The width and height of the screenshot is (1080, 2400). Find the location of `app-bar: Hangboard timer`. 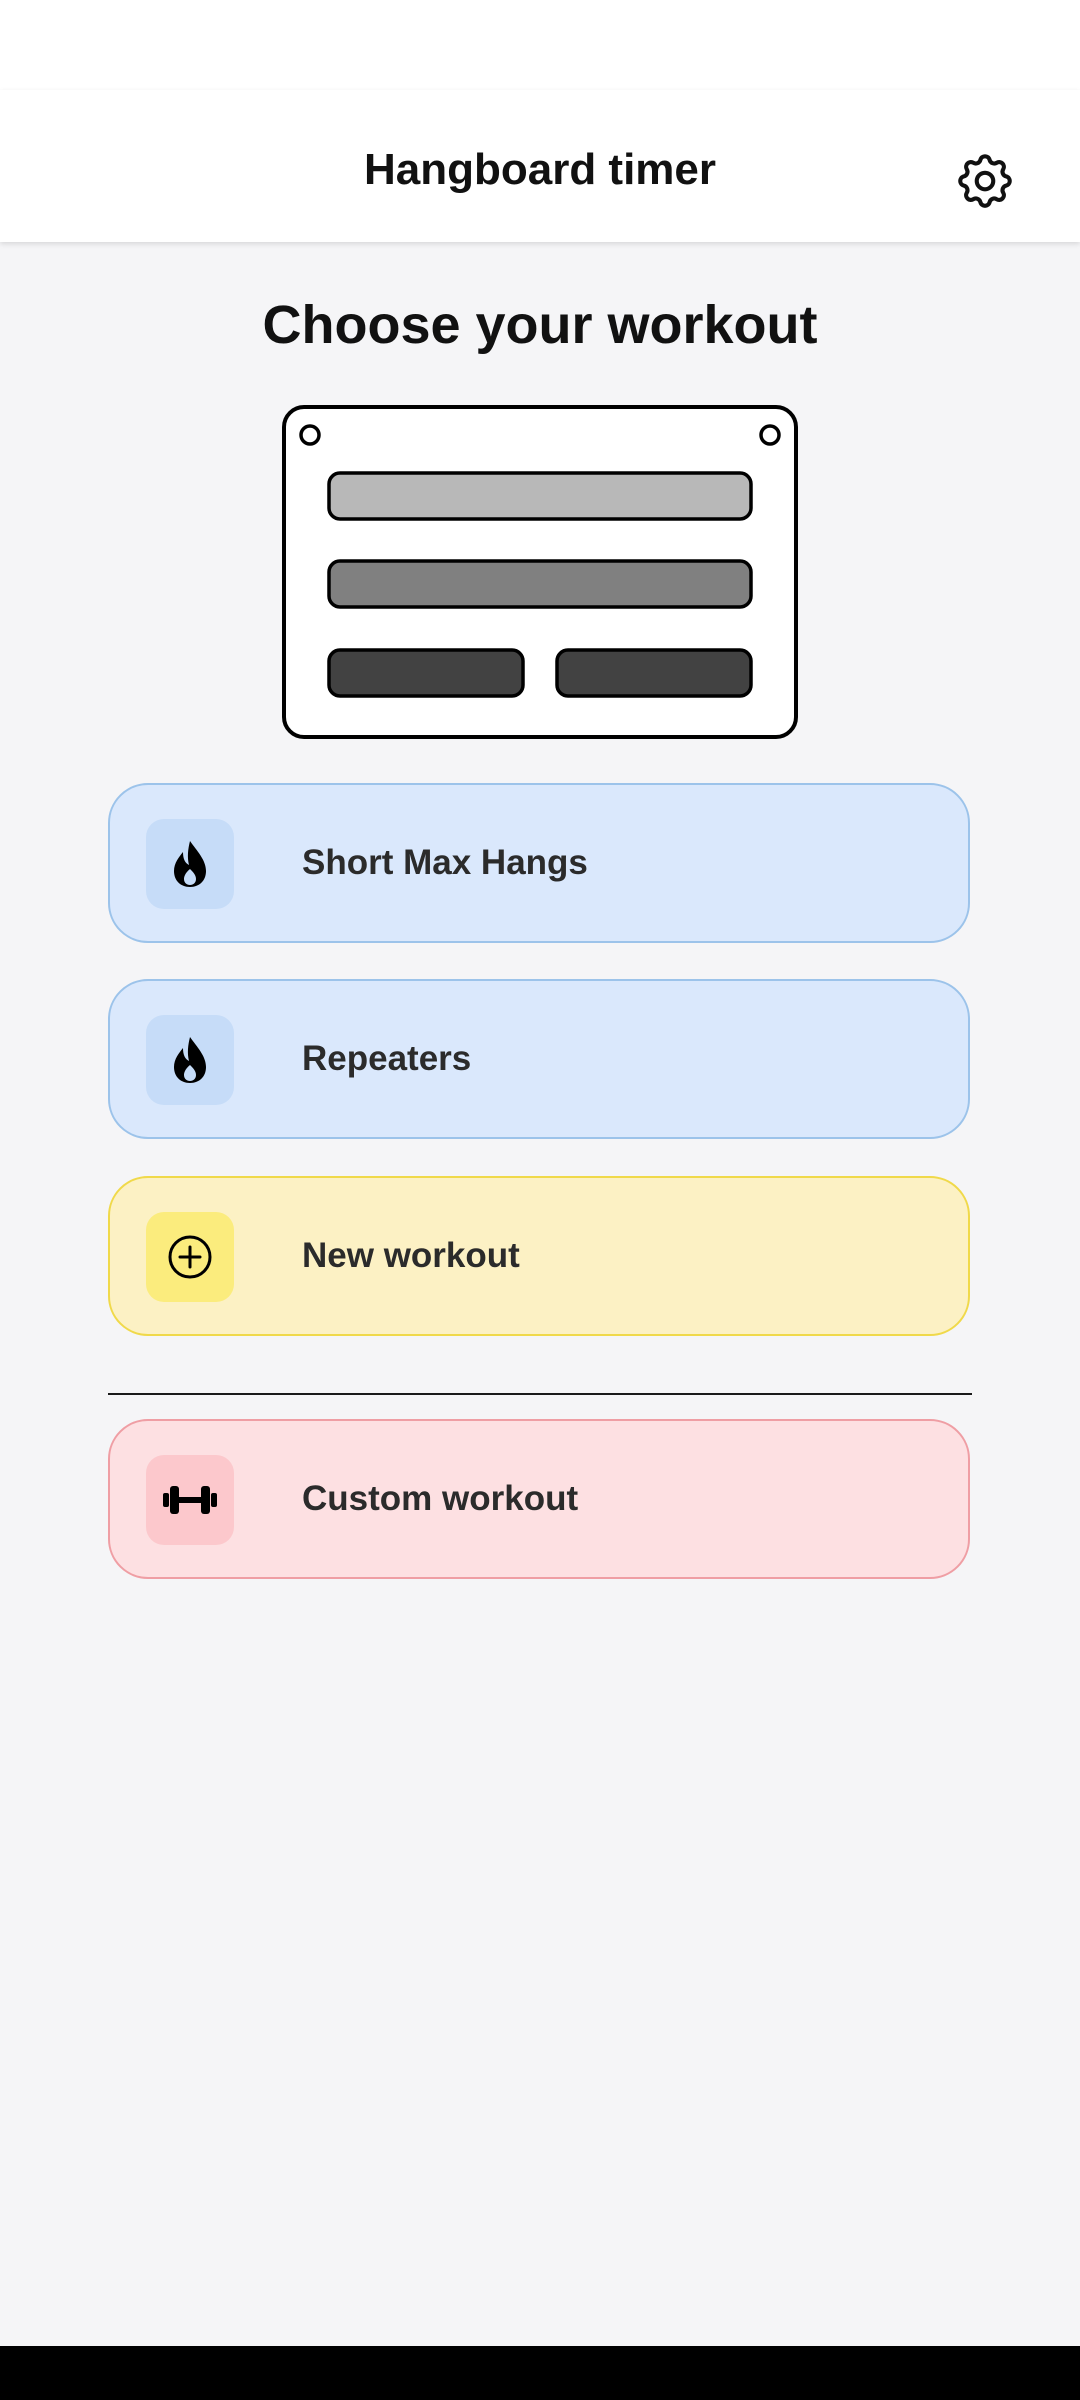

app-bar: Hangboard timer is located at coordinates (540, 166).